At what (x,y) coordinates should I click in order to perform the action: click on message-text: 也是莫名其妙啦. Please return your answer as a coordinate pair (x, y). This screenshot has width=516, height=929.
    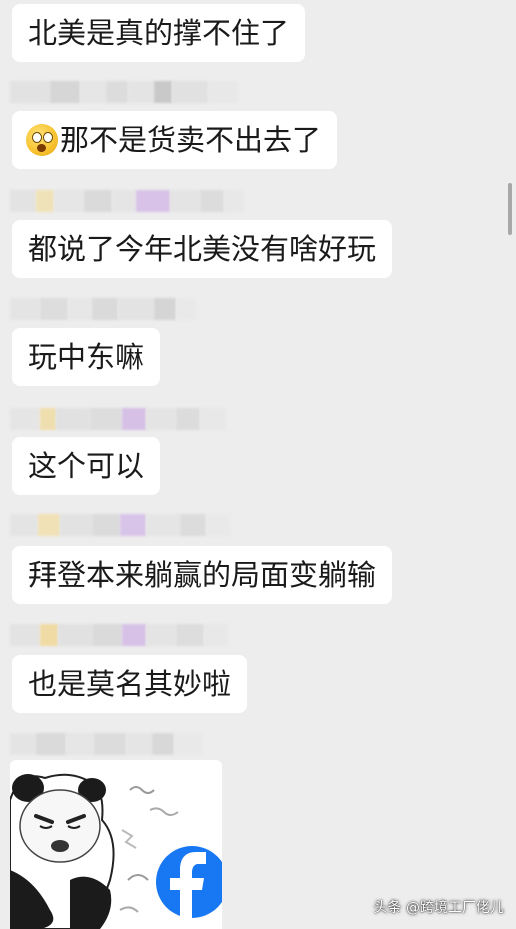
    Looking at the image, I should click on (130, 683).